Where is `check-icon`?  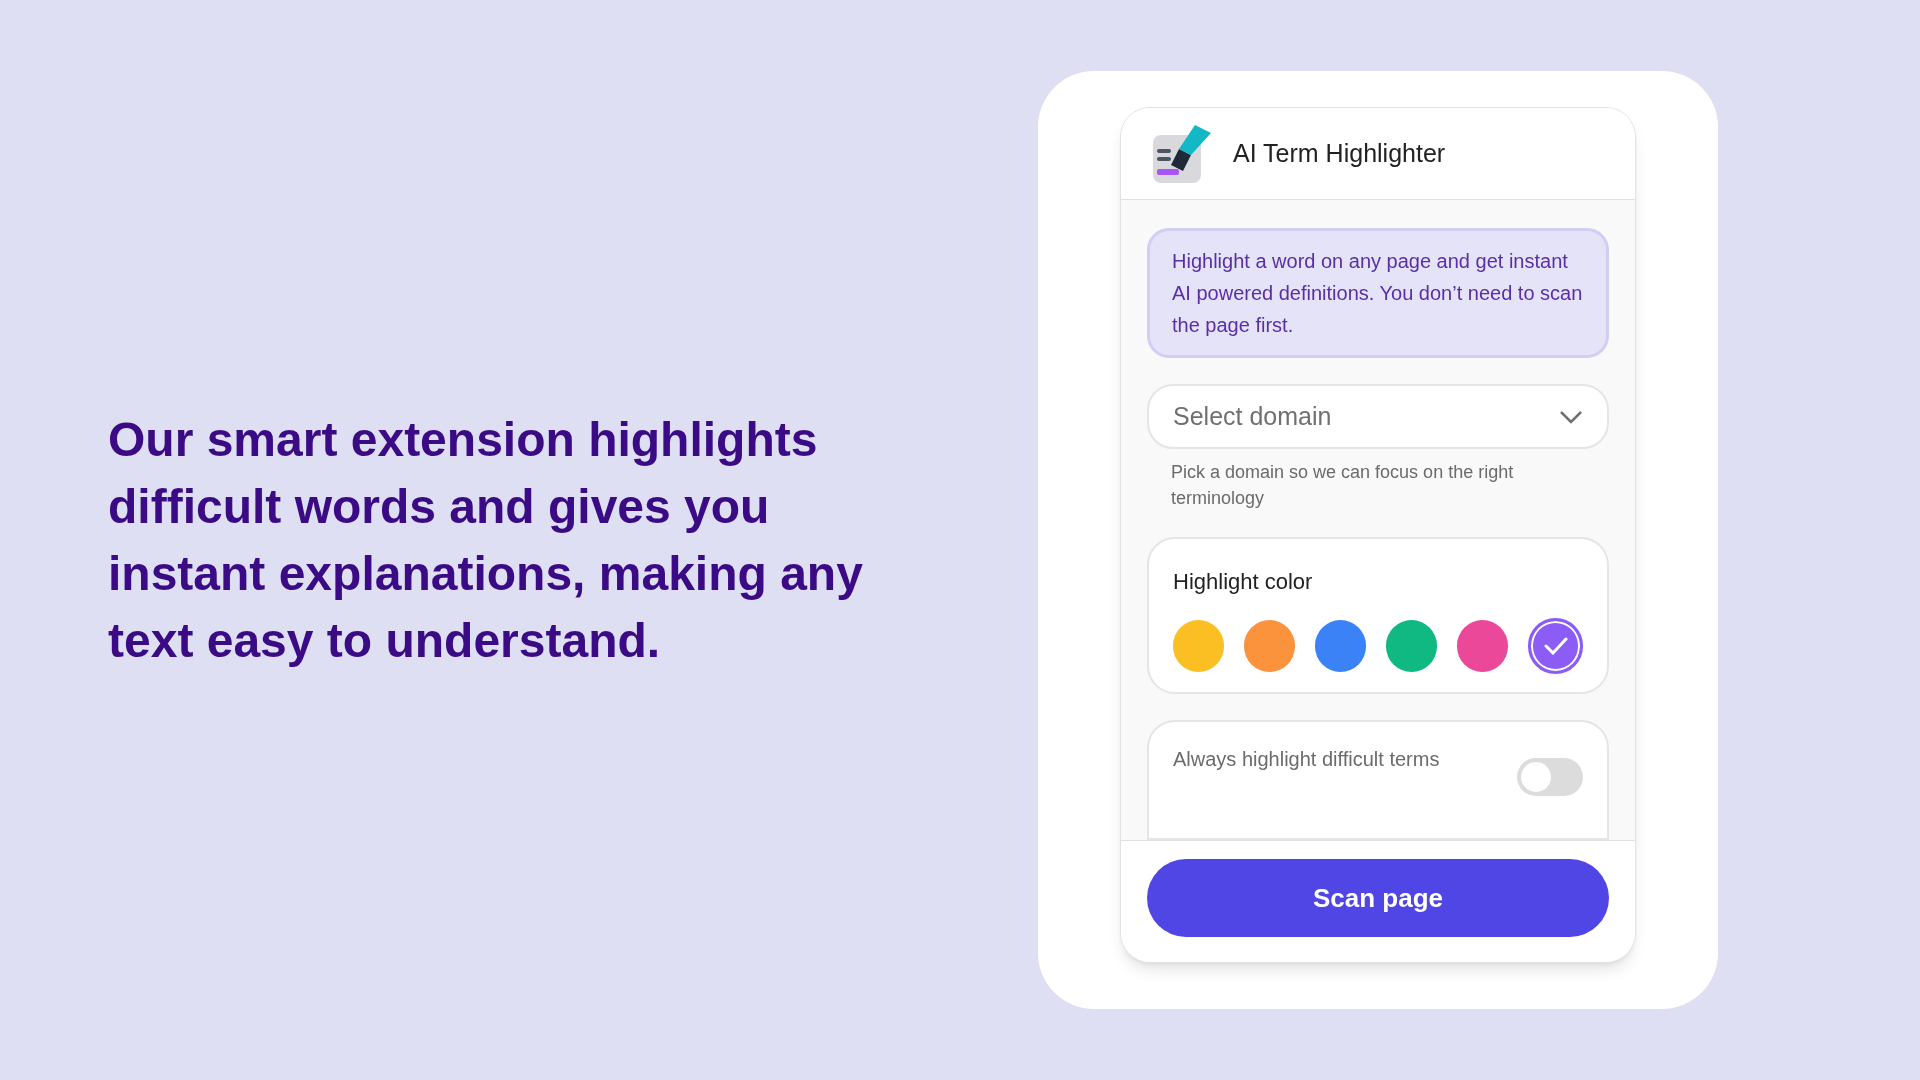 check-icon is located at coordinates (1555, 646).